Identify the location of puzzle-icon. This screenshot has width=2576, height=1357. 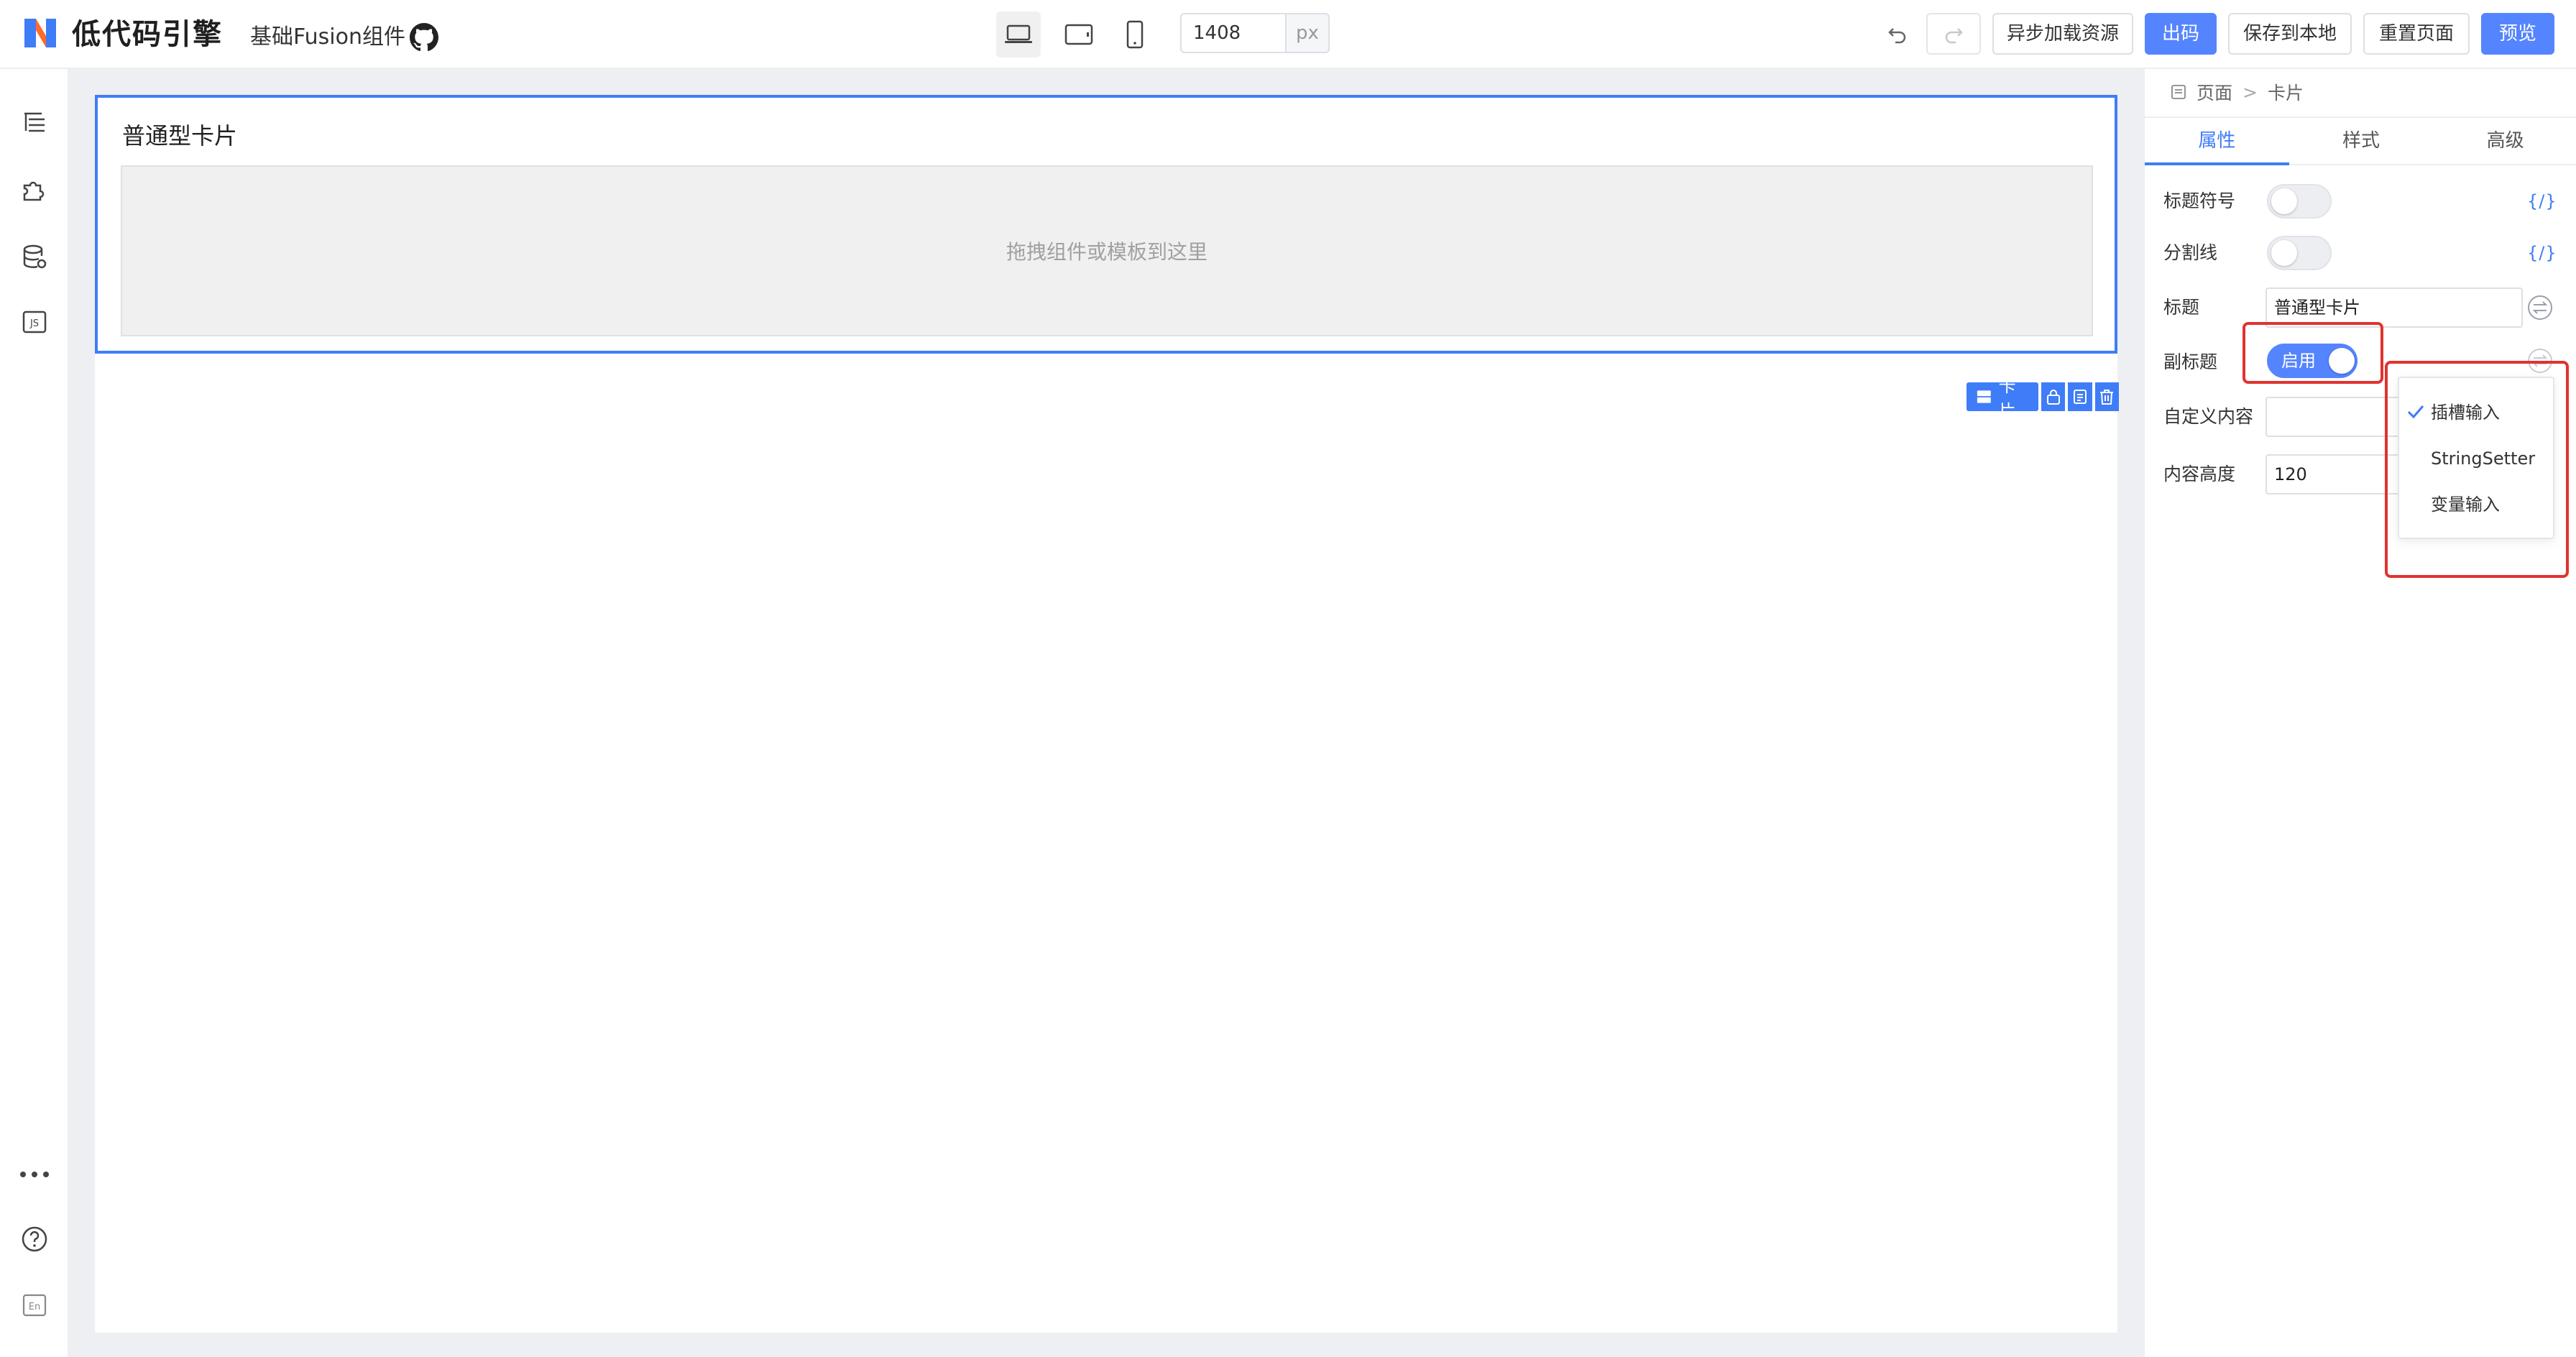
(34, 191).